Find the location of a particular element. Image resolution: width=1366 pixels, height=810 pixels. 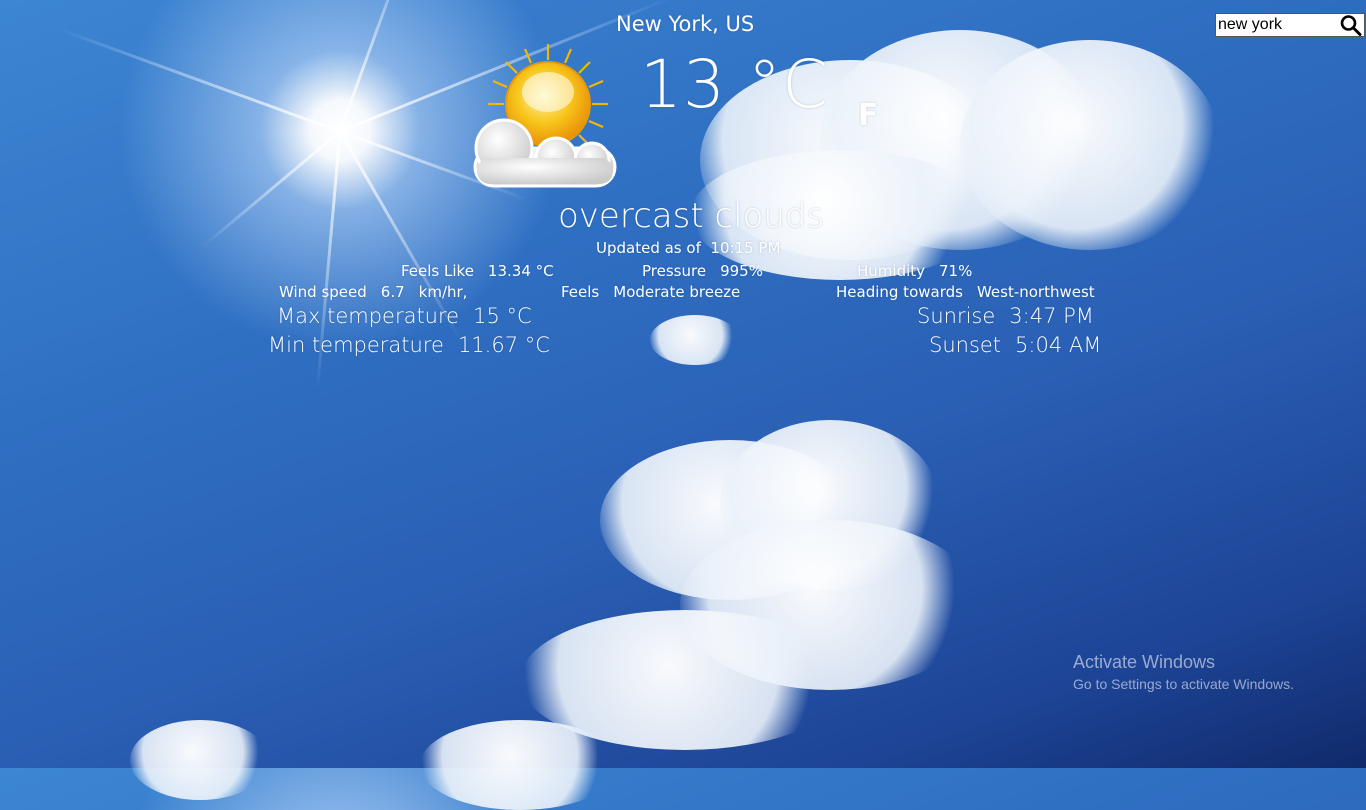

sunrise: Sunrise 3:47 PM is located at coordinates (1005, 316).